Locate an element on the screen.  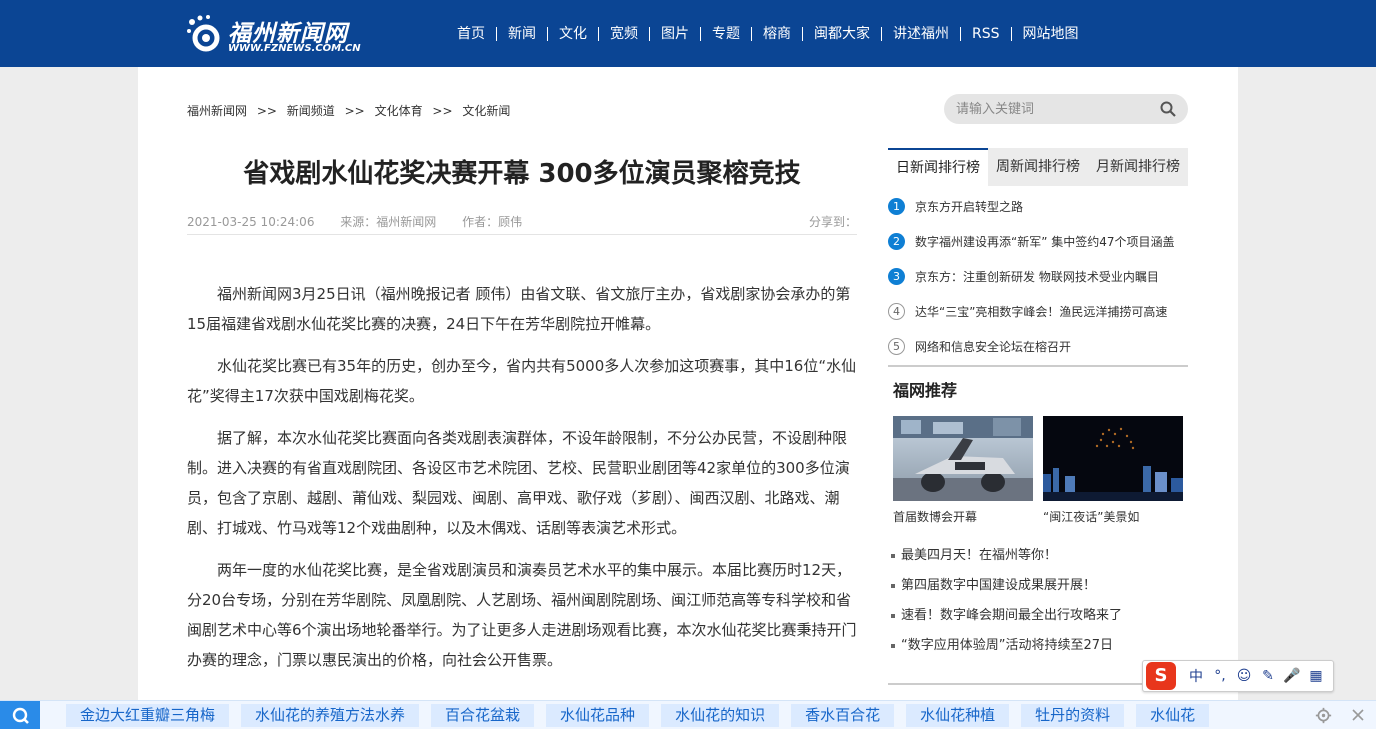
nav-culture: 文化 is located at coordinates (573, 34).